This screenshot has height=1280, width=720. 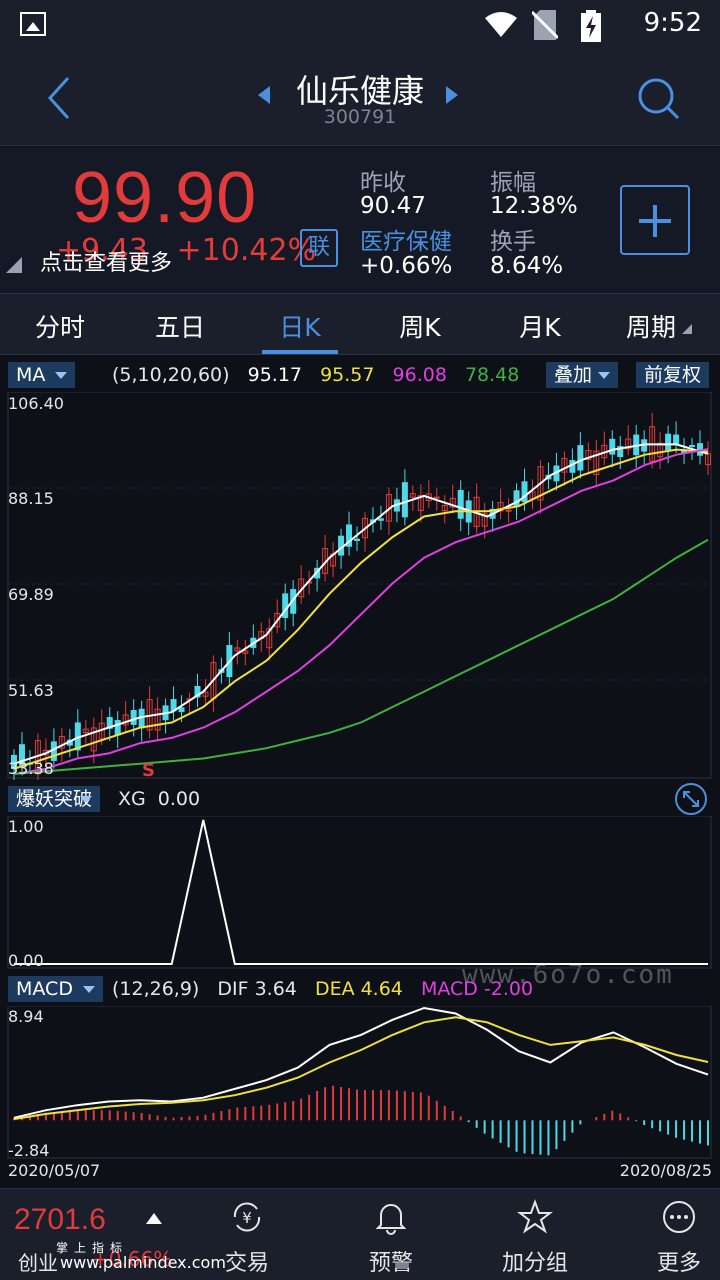 What do you see at coordinates (275, 375) in the screenshot?
I see `ma5-value: 95.17` at bounding box center [275, 375].